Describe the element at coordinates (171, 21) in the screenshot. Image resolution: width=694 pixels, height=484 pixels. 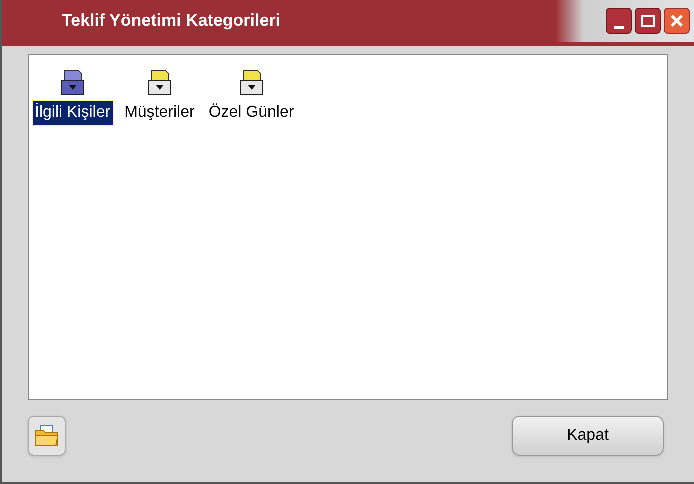
I see `window-title: Teklif Yönetimi Kategorileri` at that location.